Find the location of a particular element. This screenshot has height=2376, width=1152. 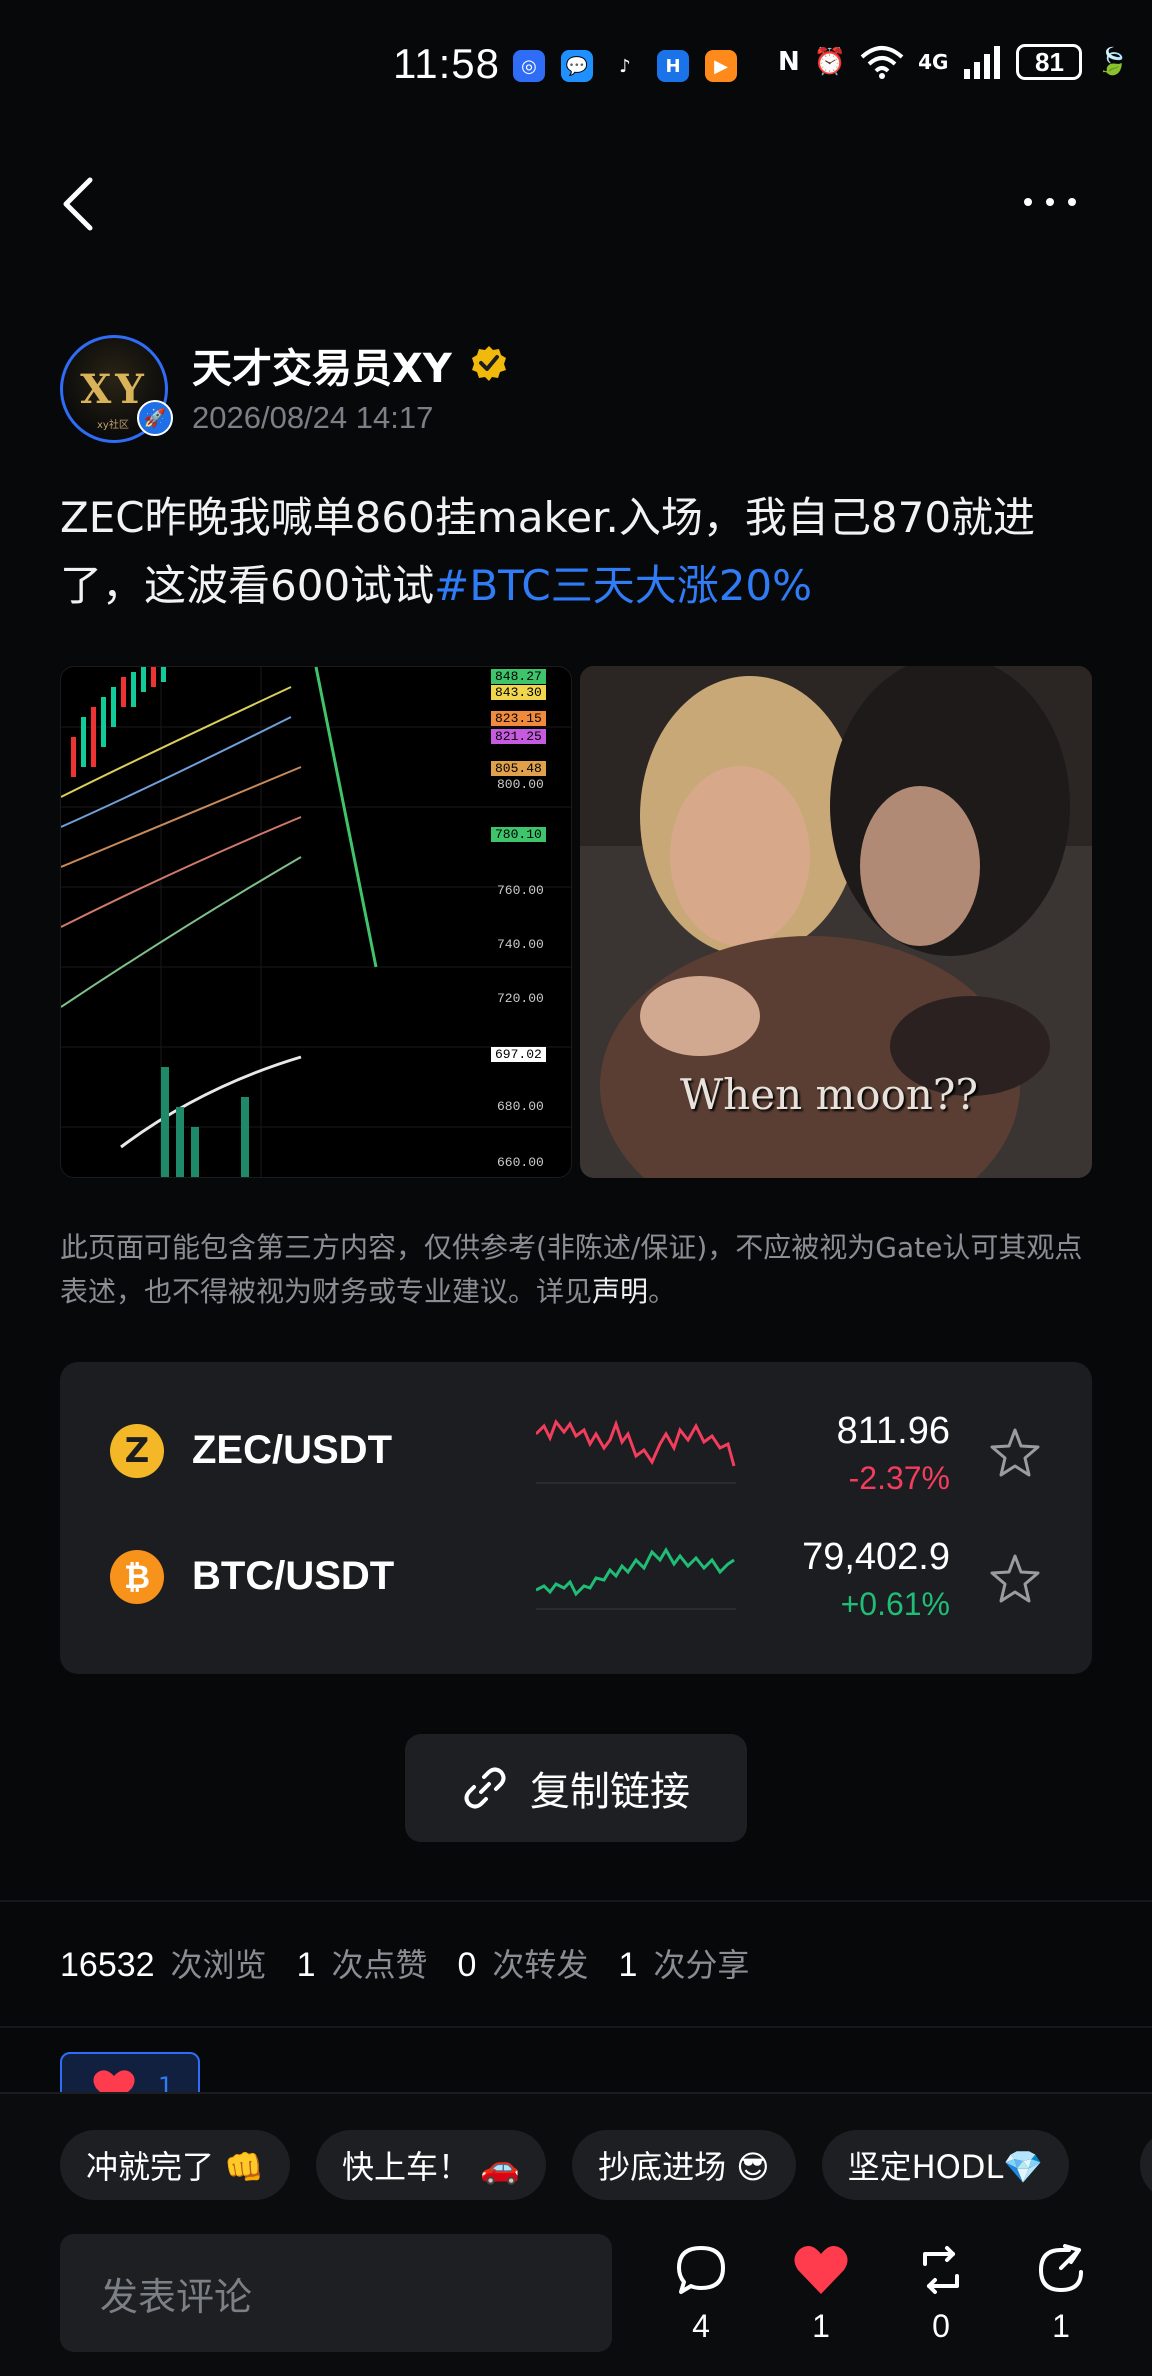

avatar-logo-text: XY is located at coordinates (114, 389).